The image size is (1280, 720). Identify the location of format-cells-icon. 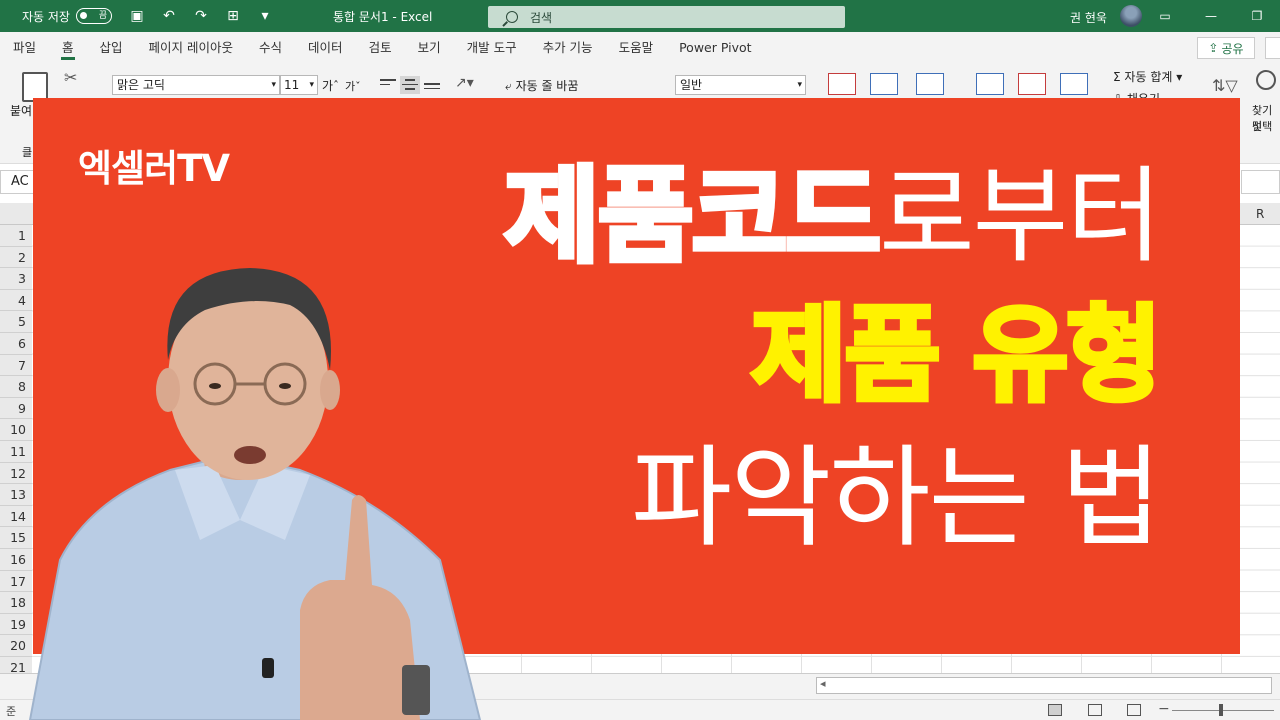
(1074, 84).